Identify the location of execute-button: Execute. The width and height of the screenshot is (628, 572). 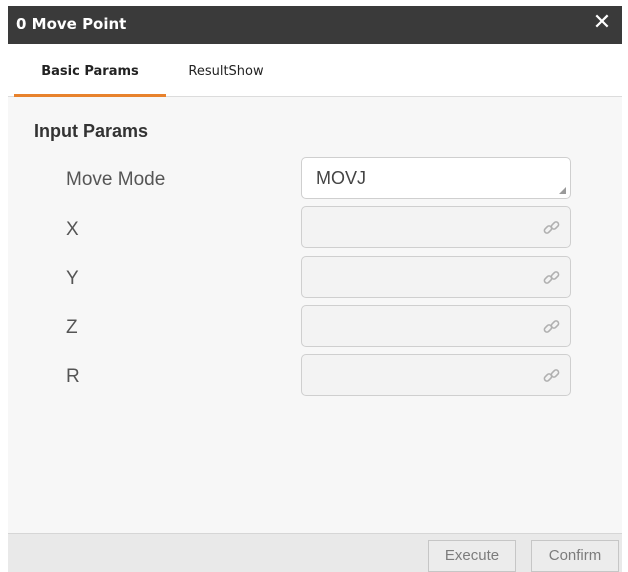
(472, 556).